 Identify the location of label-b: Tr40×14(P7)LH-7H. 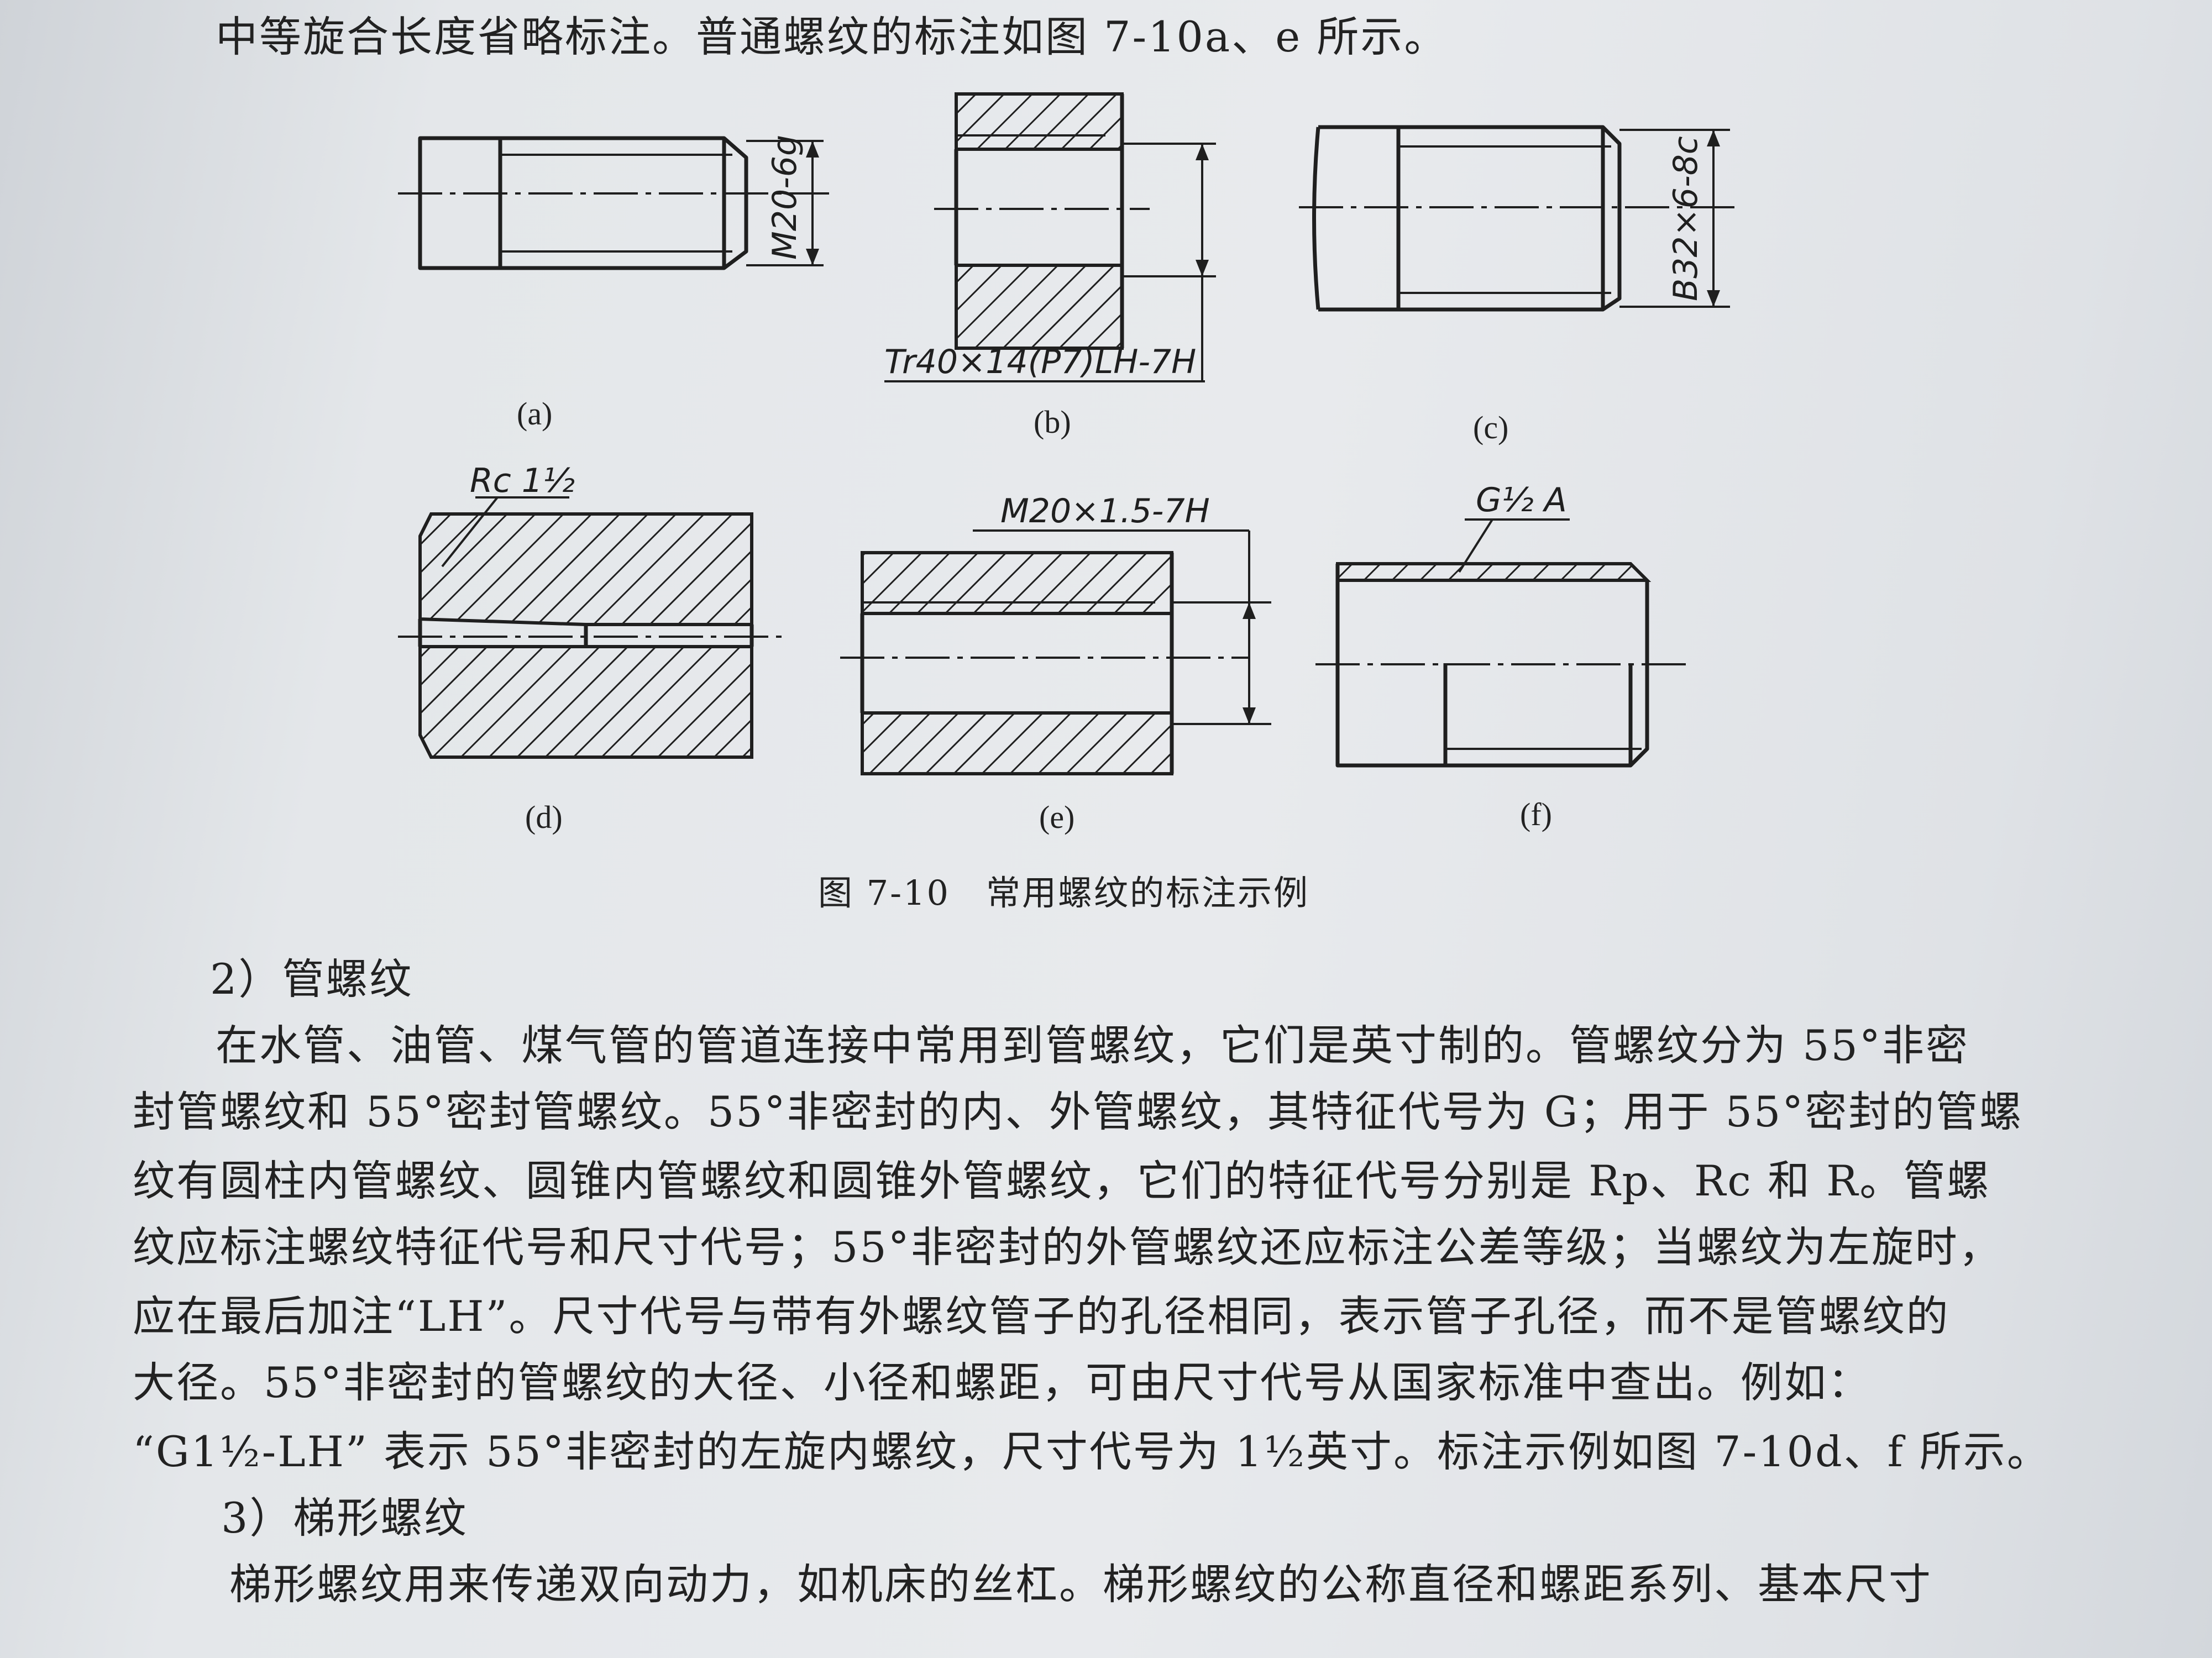
(1040, 362).